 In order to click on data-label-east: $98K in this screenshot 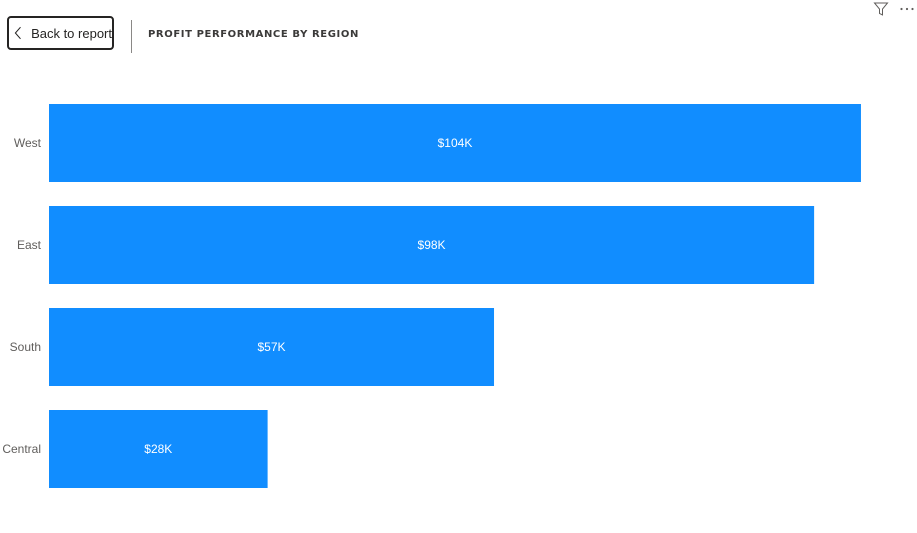, I will do `click(432, 245)`.